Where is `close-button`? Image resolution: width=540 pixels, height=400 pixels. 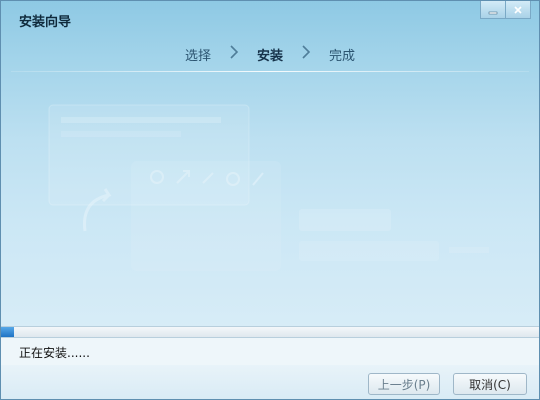
close-button is located at coordinates (518, 10).